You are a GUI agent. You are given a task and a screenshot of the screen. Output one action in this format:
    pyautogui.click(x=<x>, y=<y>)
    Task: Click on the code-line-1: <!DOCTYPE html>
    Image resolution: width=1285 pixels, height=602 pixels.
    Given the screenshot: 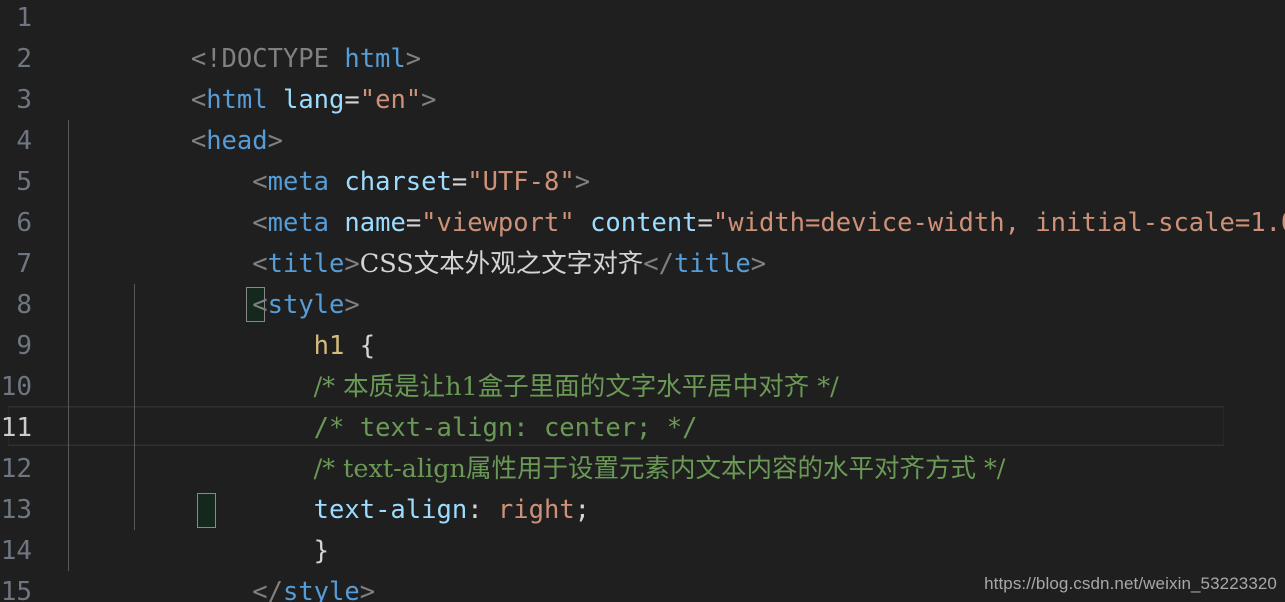 What is the action you would take?
    pyautogui.click(x=672, y=37)
    